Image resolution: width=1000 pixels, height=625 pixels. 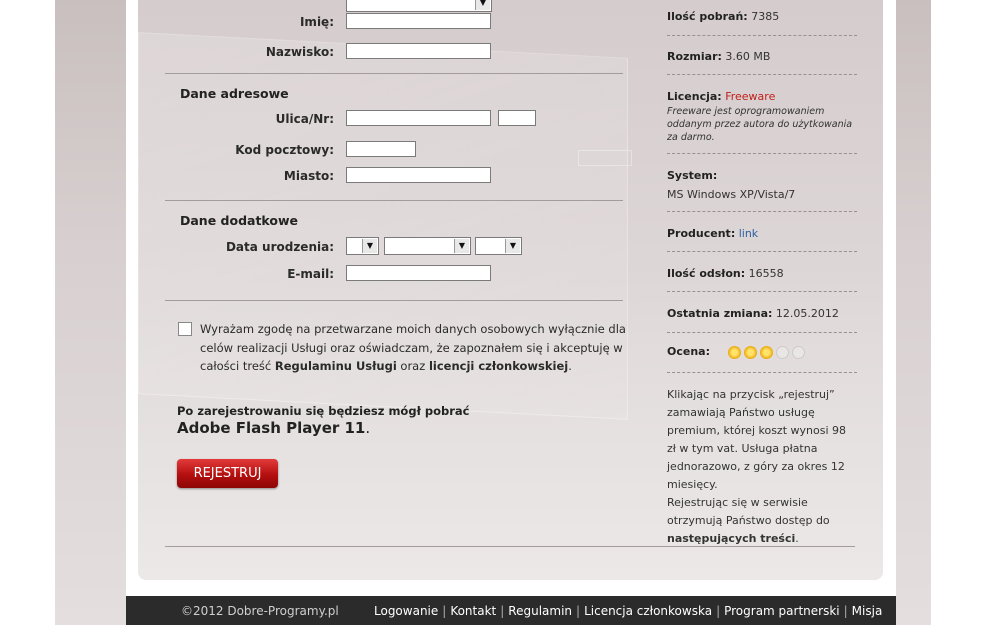 What do you see at coordinates (570, 366) in the screenshot?
I see `consent-text-part: .` at bounding box center [570, 366].